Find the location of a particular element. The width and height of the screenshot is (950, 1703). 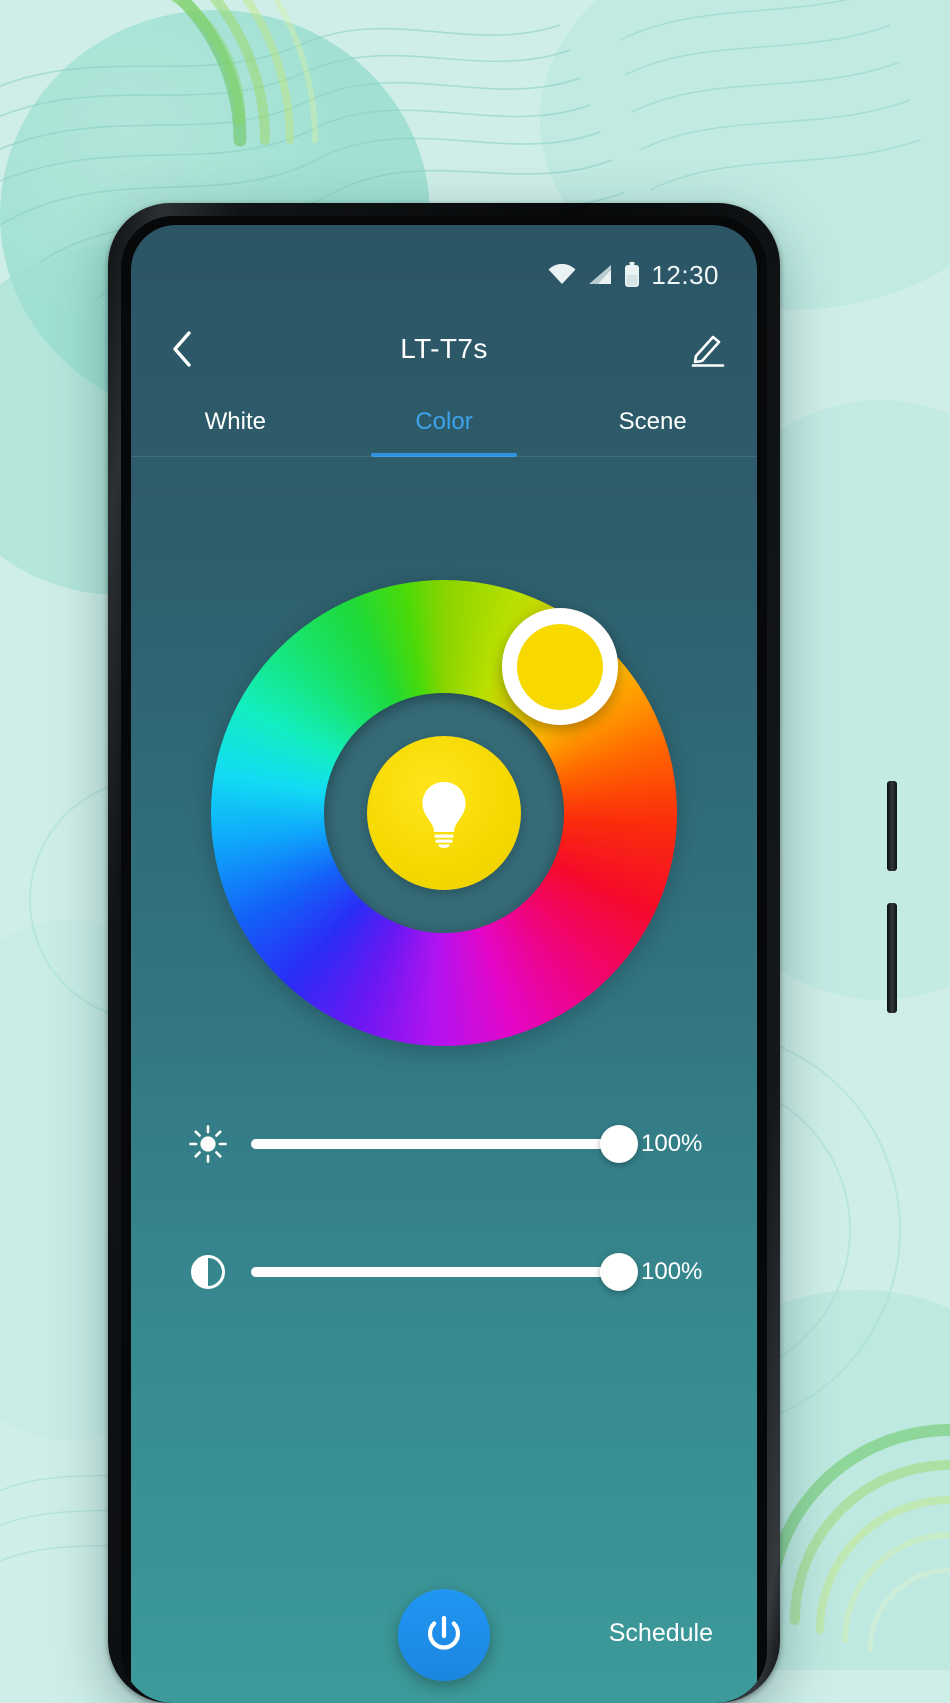

status-bar-clock: 12:30 is located at coordinates (685, 274).